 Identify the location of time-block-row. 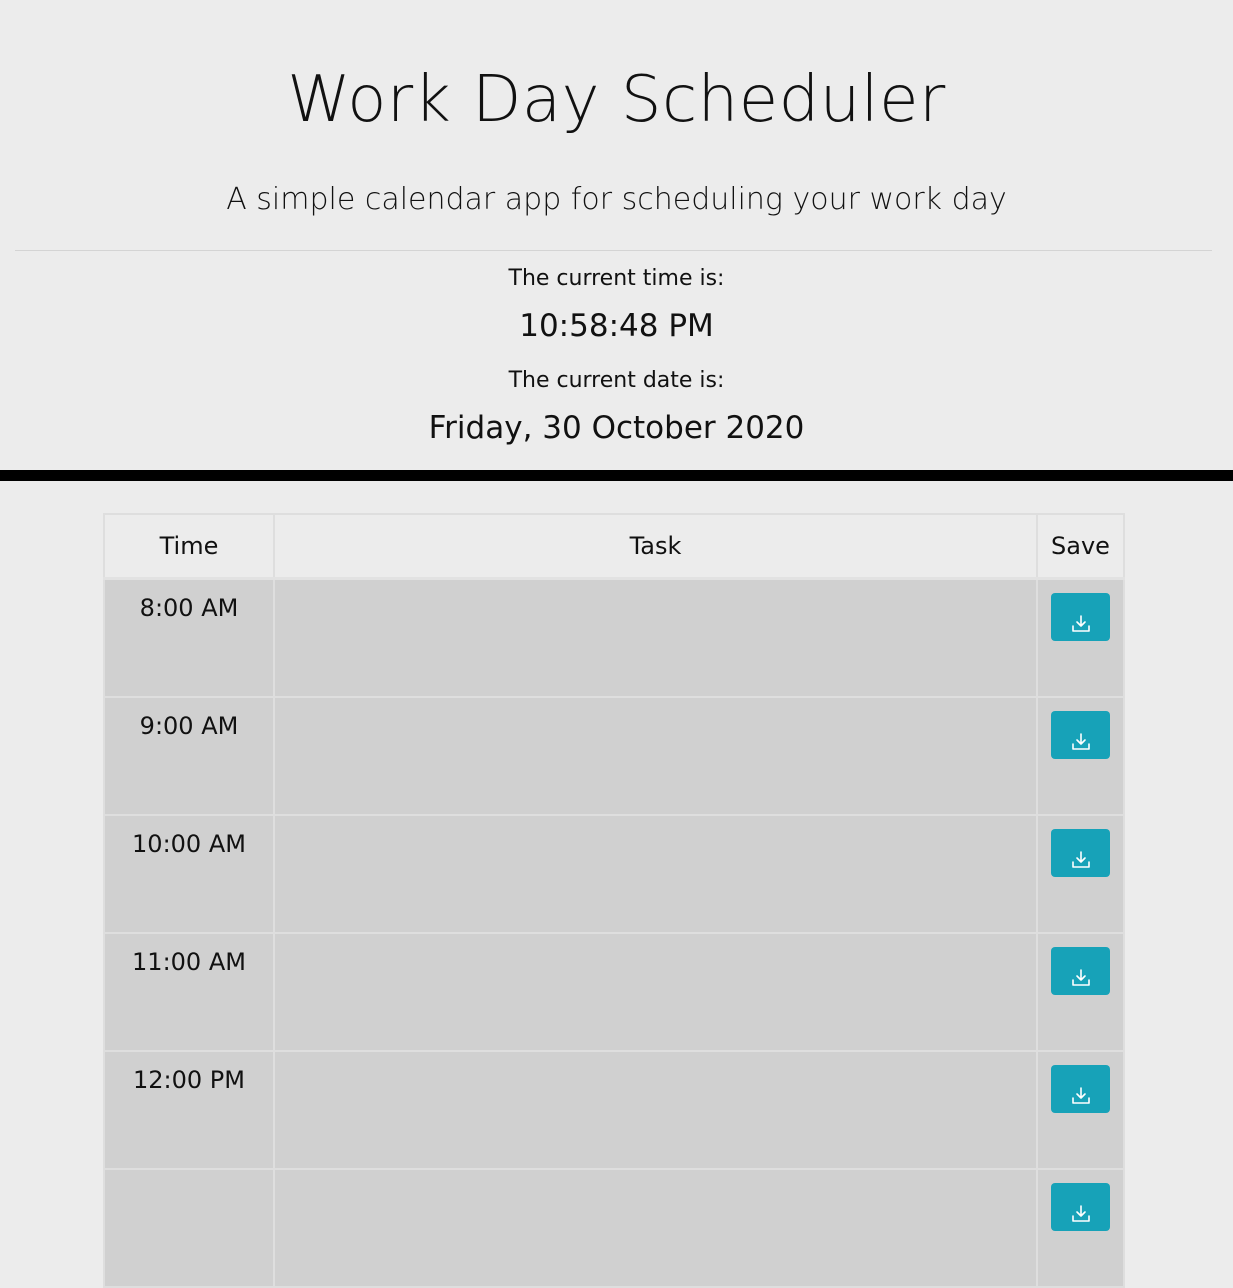
(614, 1228).